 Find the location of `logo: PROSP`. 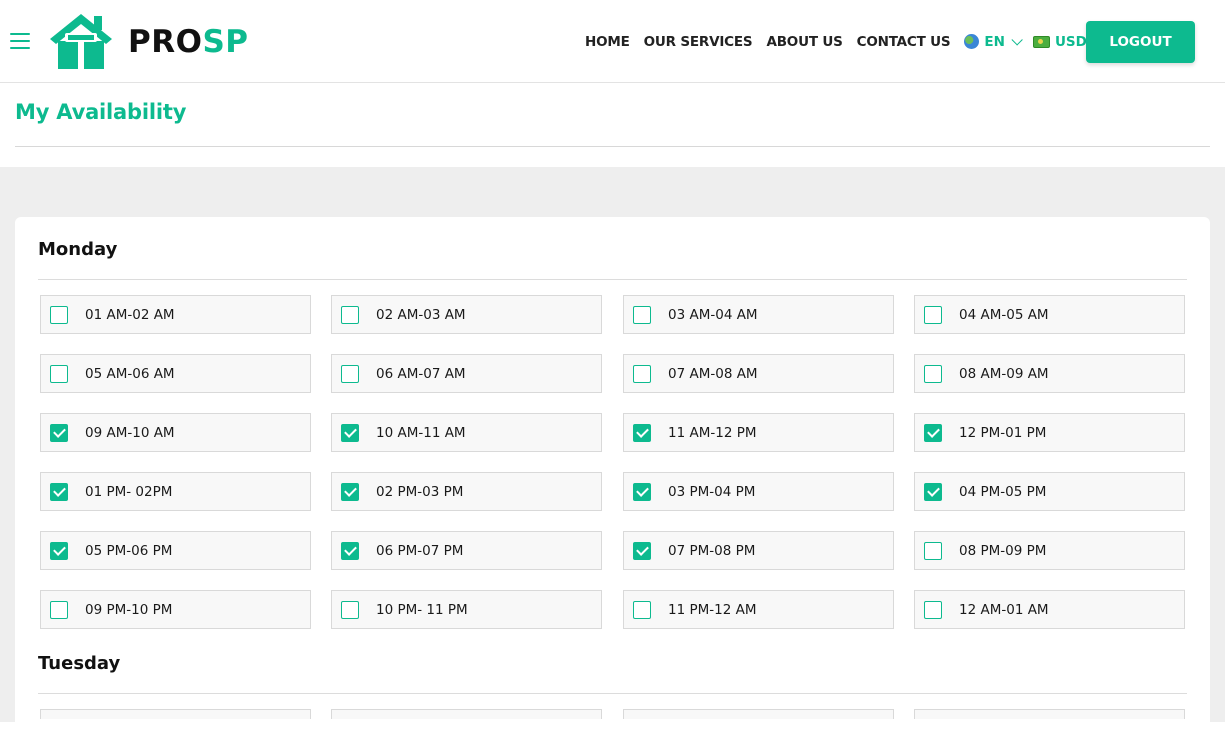

logo: PROSP is located at coordinates (148, 41).